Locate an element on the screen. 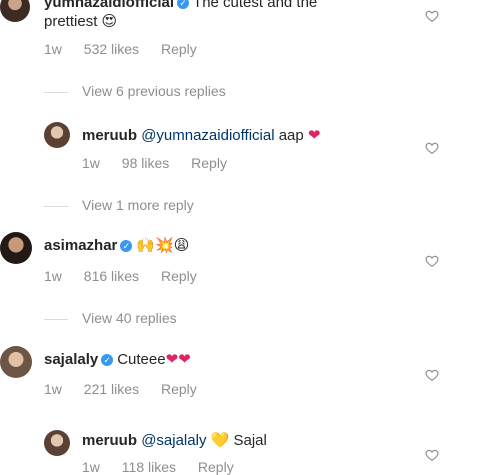 Image resolution: width=479 pixels, height=475 pixels. red-heart-icon: ❤ is located at coordinates (314, 135).